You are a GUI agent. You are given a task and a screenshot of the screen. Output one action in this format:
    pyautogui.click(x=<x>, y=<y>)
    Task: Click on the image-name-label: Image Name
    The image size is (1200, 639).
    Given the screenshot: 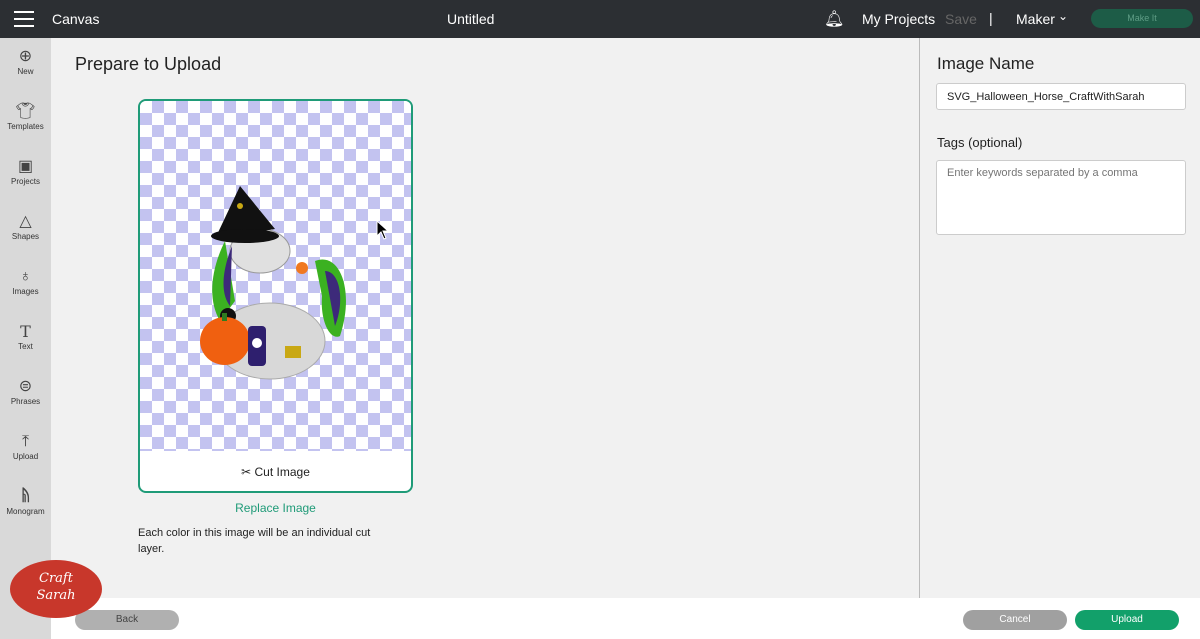 What is the action you would take?
    pyautogui.click(x=986, y=63)
    